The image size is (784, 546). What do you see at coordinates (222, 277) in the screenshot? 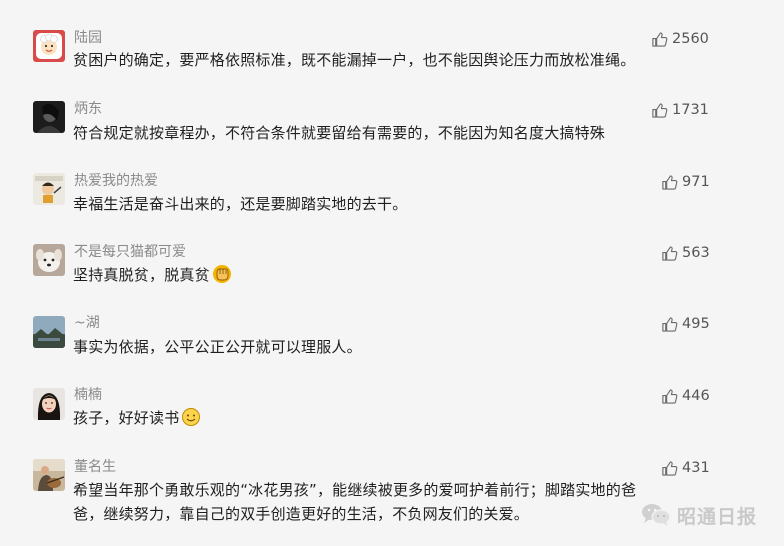
I see `fist-emoji-icon` at bounding box center [222, 277].